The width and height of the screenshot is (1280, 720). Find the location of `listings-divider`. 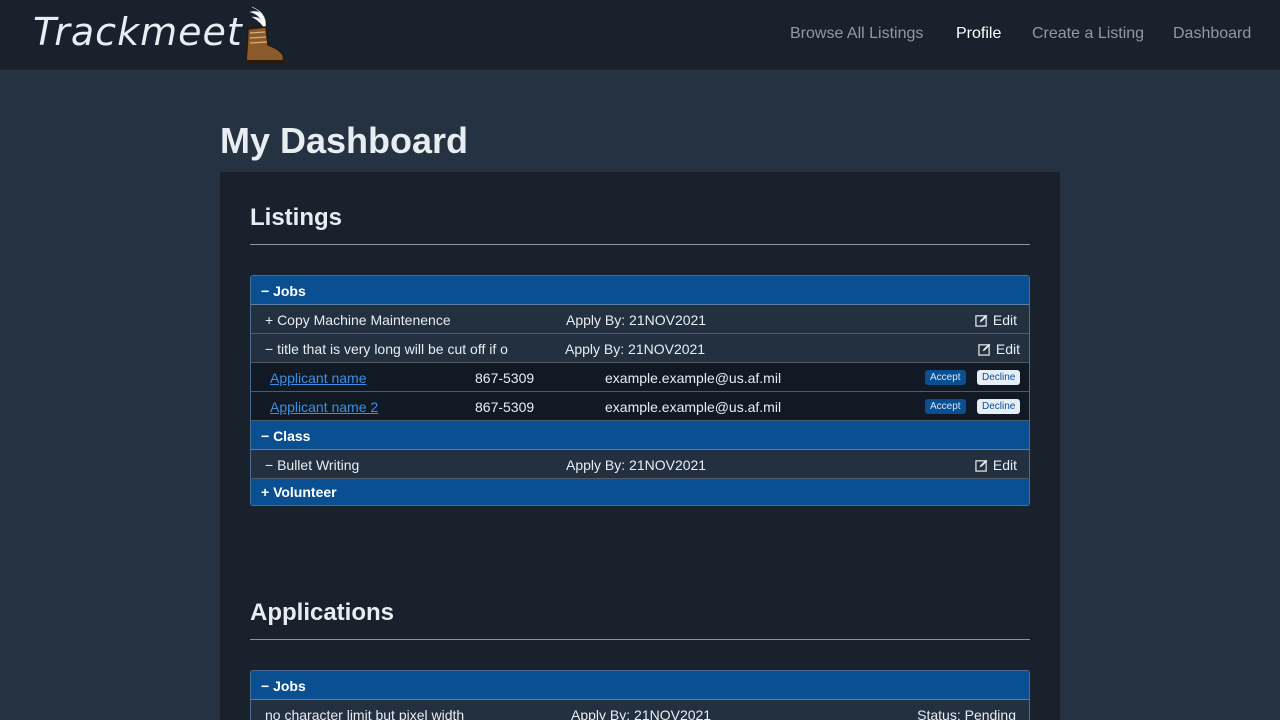

listings-divider is located at coordinates (640, 244).